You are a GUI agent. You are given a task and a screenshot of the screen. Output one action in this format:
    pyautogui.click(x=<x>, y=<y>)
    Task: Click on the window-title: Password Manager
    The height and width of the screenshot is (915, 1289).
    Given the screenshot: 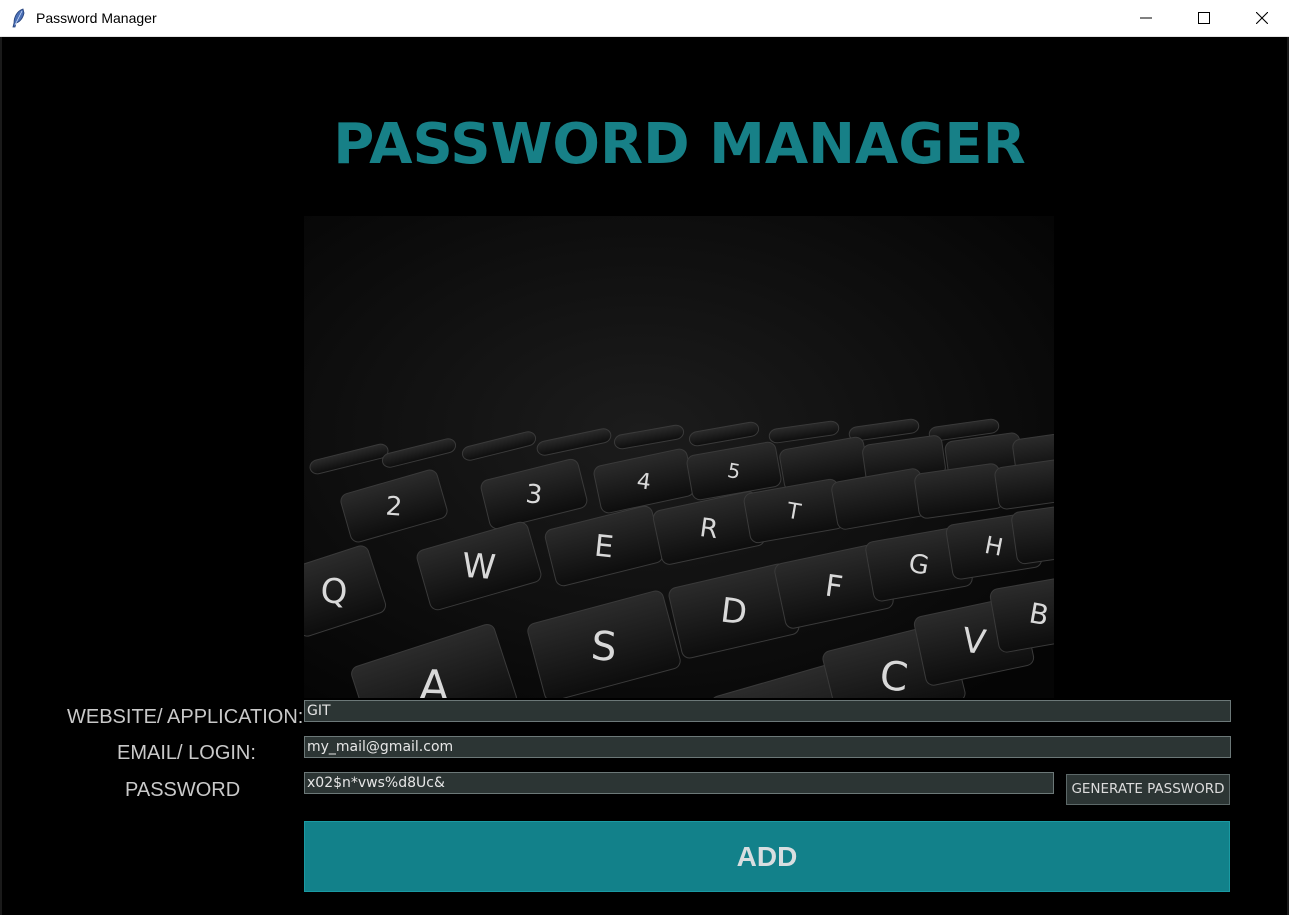 What is the action you would take?
    pyautogui.click(x=96, y=18)
    